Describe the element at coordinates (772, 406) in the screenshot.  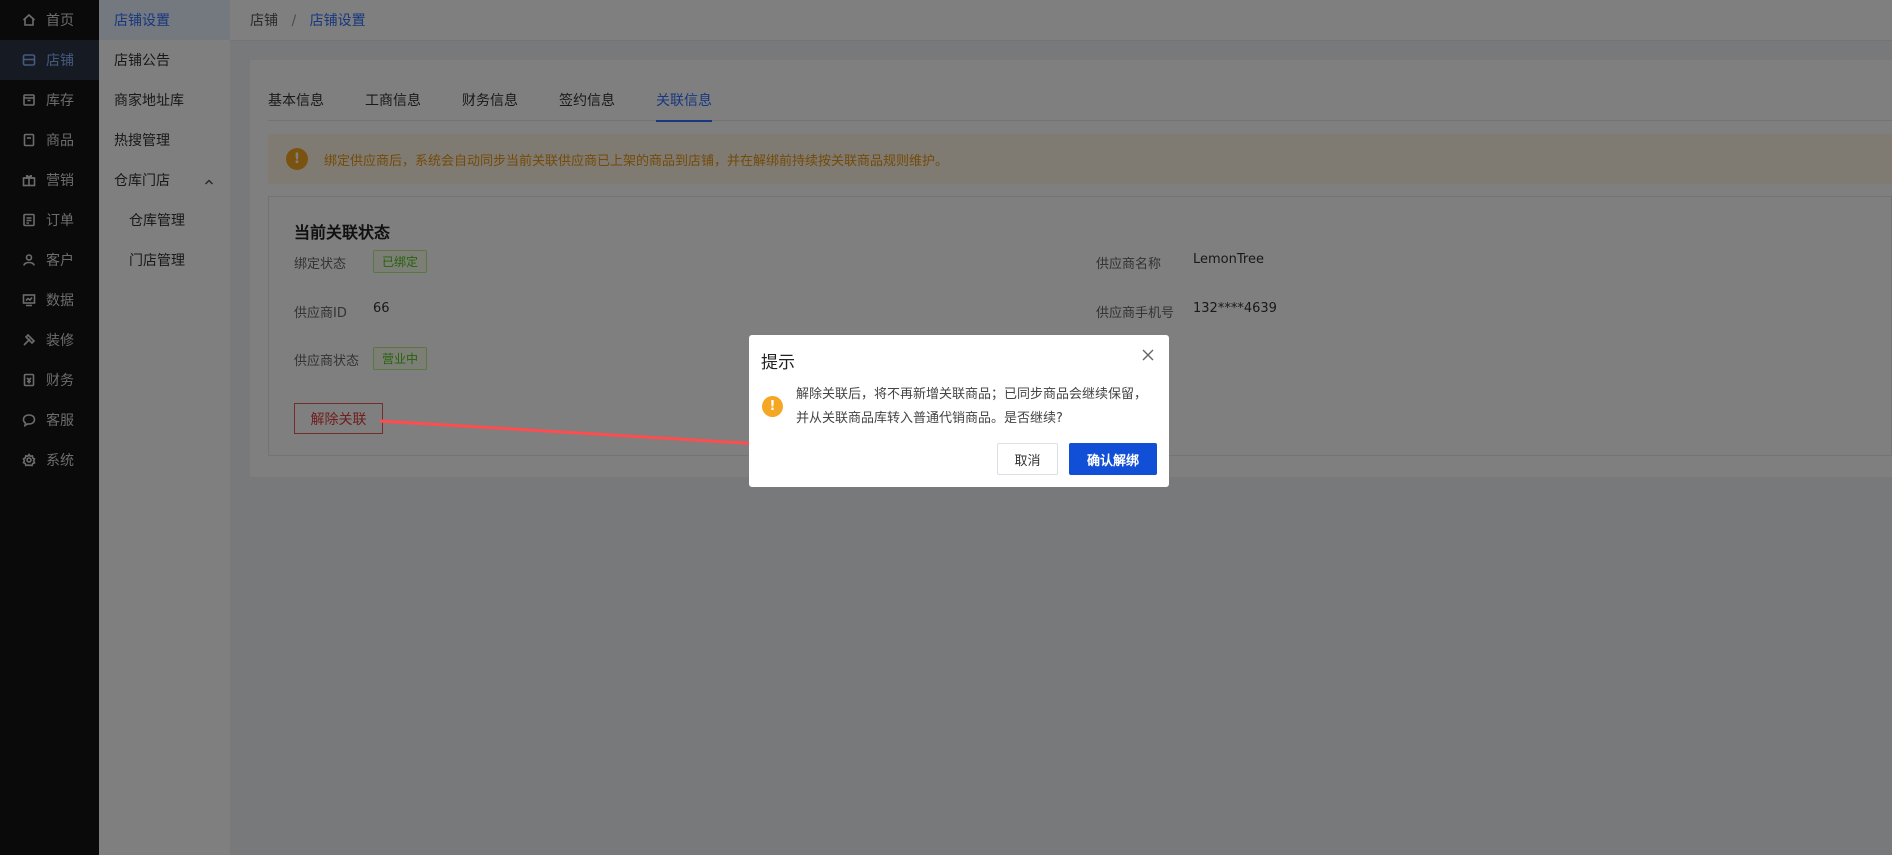
I see `warning-icon: !` at that location.